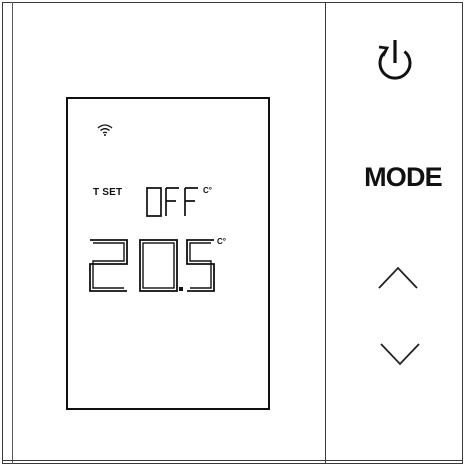  I want to click on panel-divider, so click(325, 233).